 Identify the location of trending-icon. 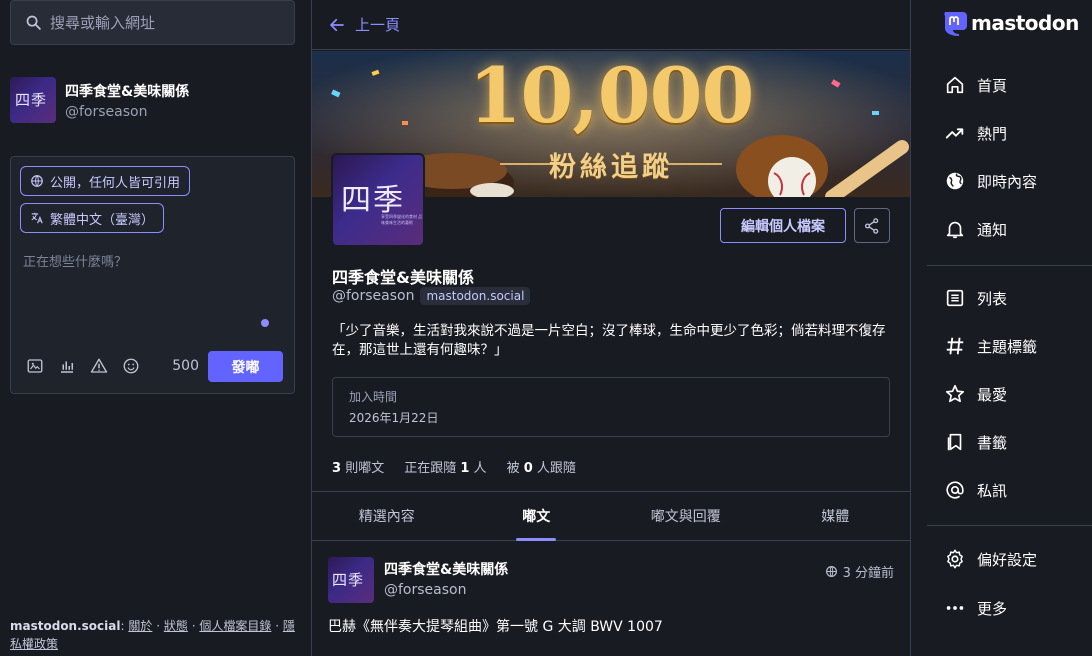
(954, 133).